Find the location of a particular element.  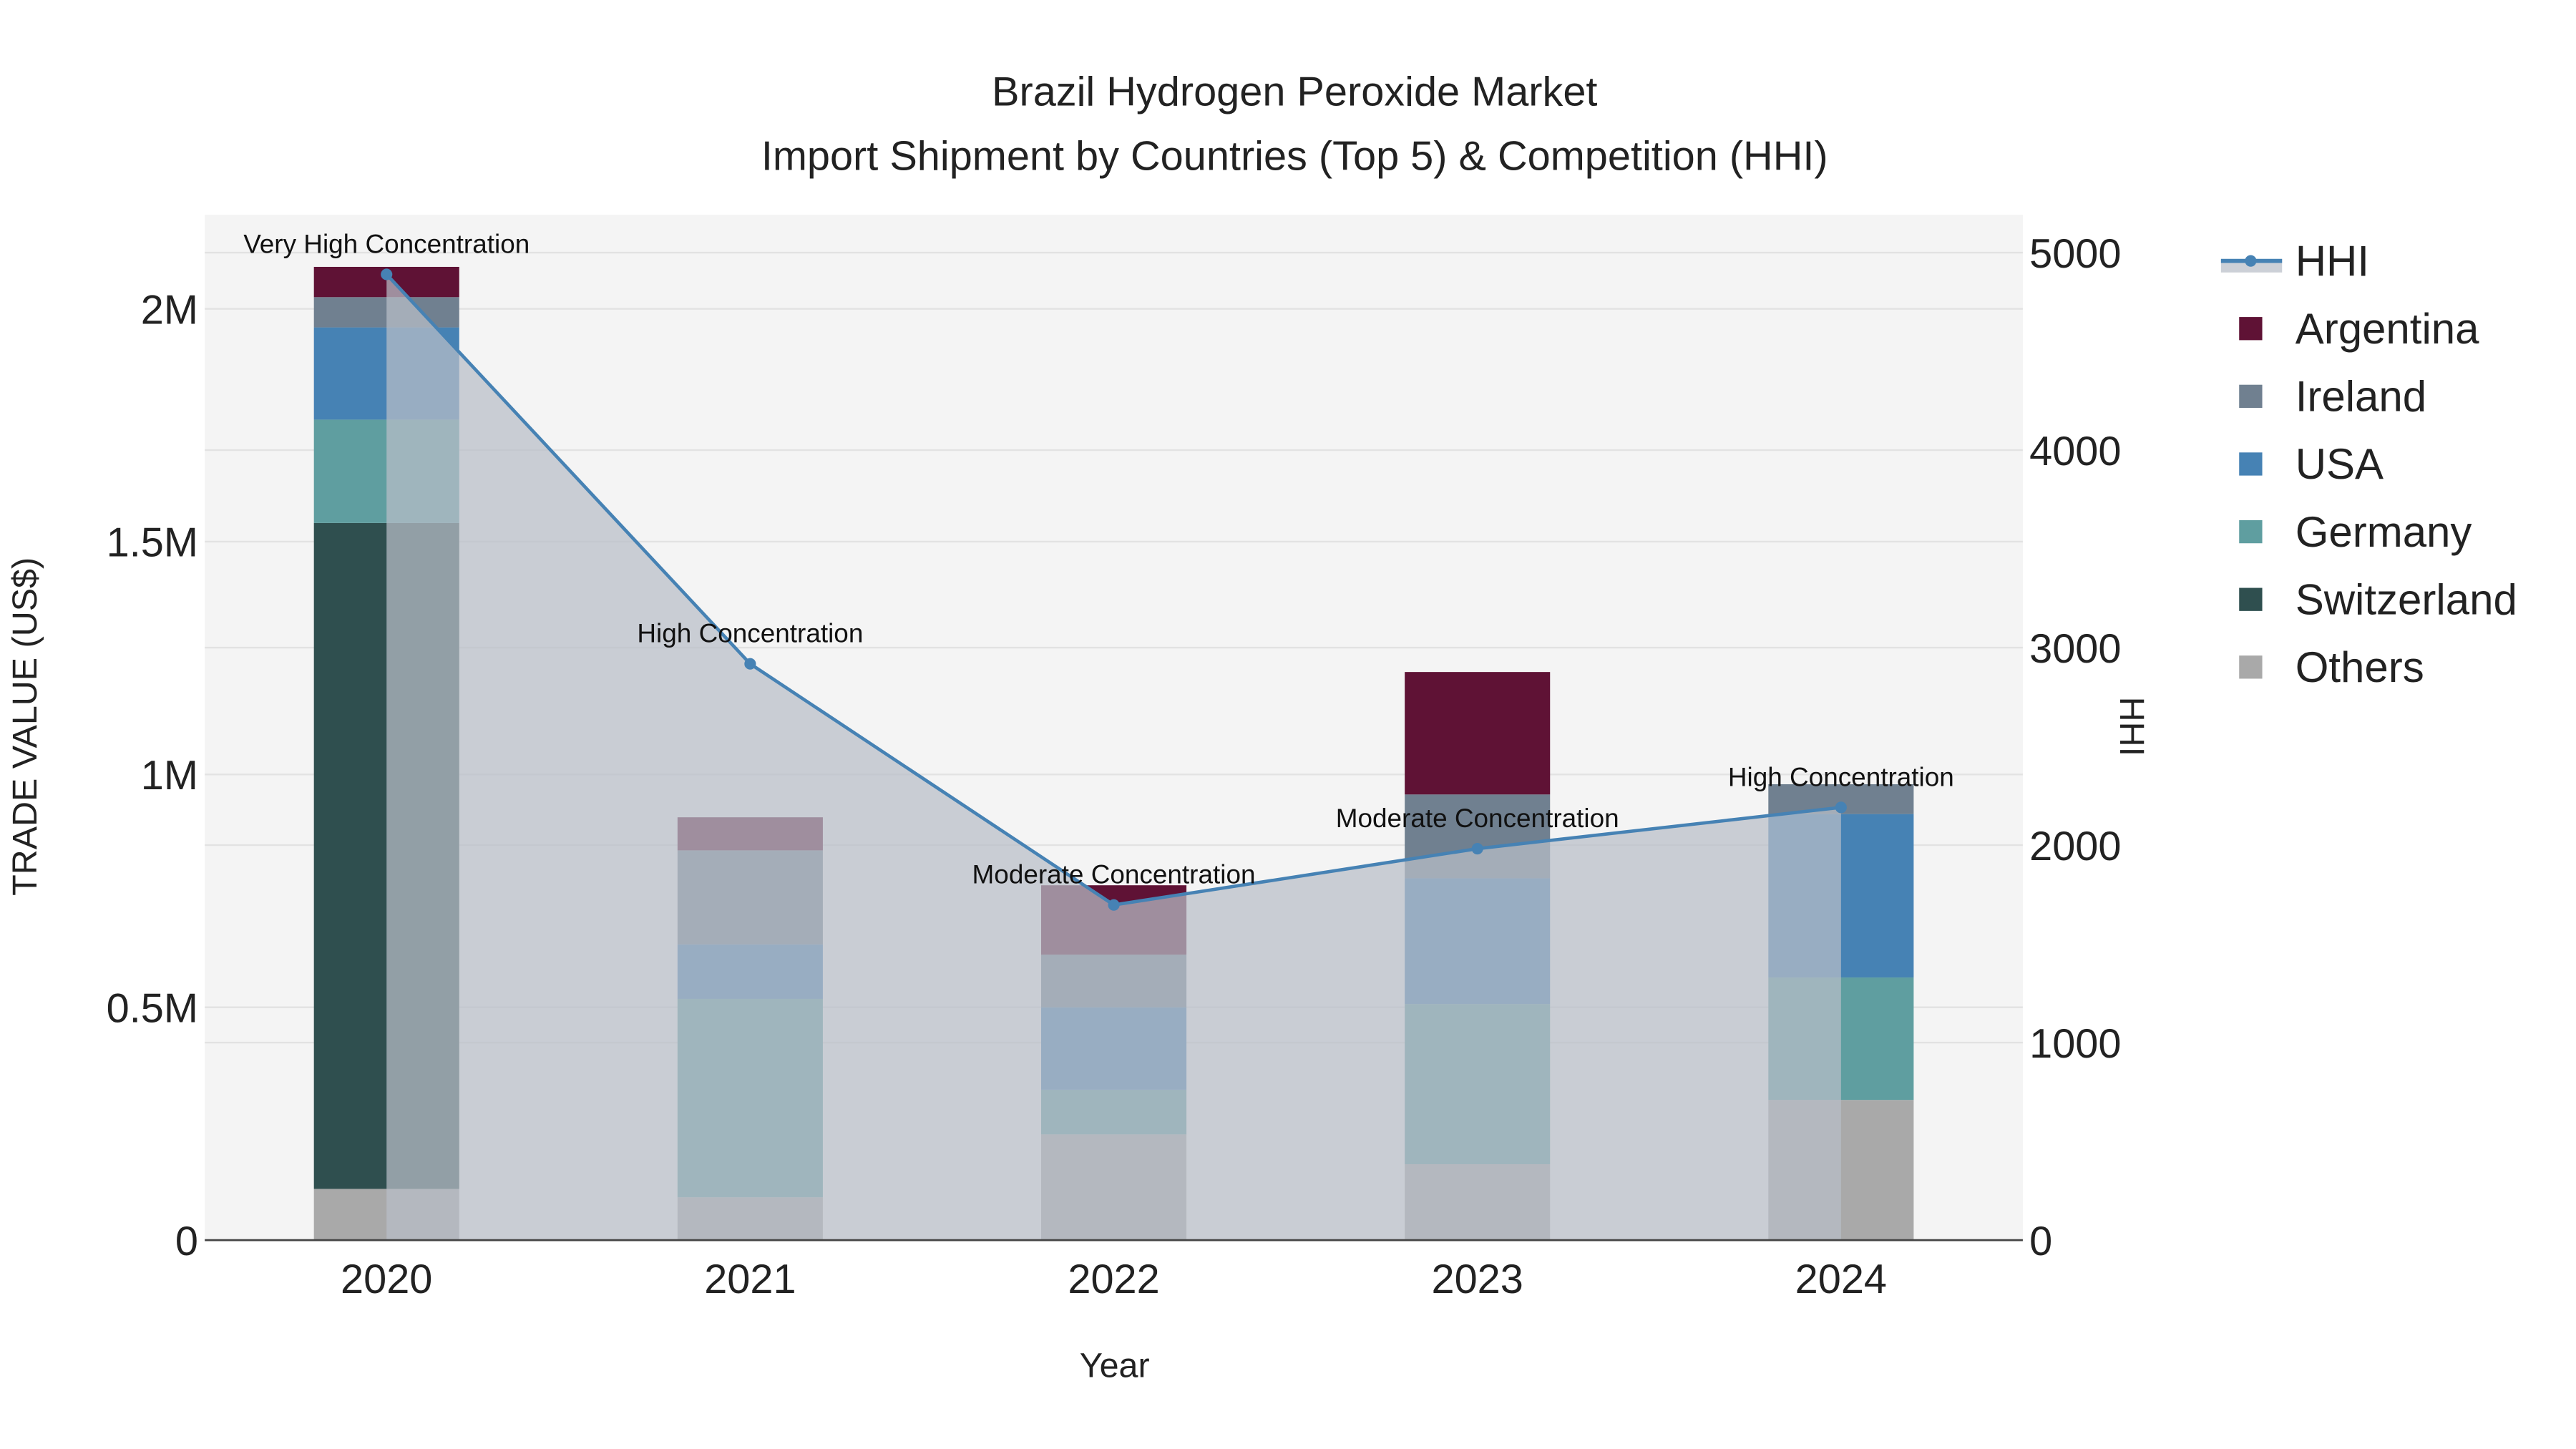

y-tick-label: 0 is located at coordinates (186, 1241).